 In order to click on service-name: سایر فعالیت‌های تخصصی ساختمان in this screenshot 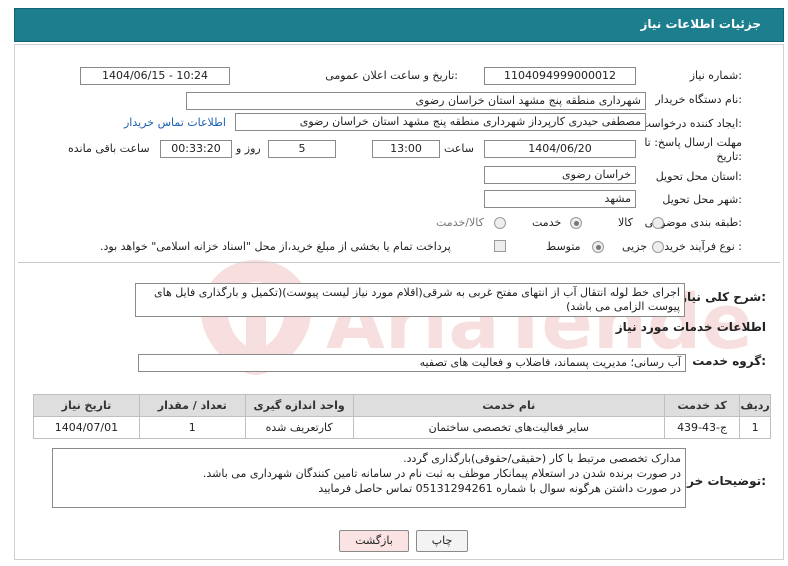, I will do `click(508, 427)`.